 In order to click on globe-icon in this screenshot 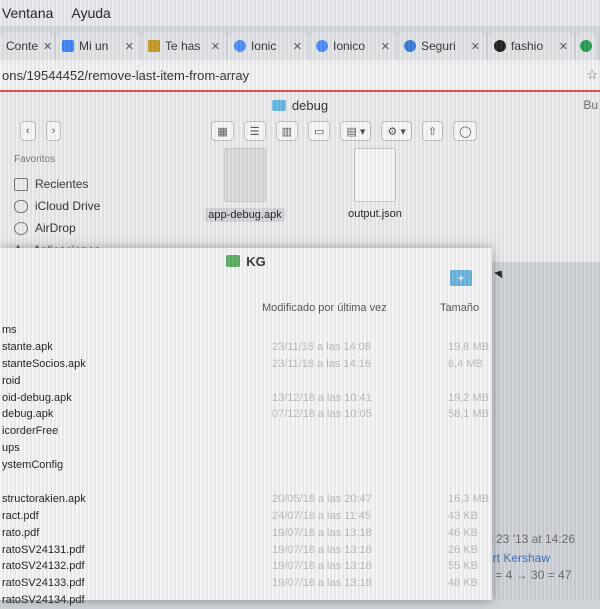, I will do `click(410, 46)`.